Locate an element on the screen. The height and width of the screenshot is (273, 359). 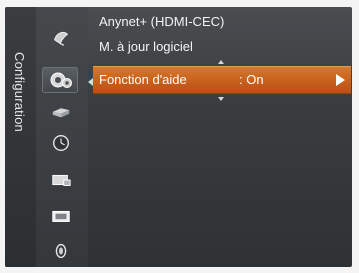
play-arrow-icon is located at coordinates (340, 80).